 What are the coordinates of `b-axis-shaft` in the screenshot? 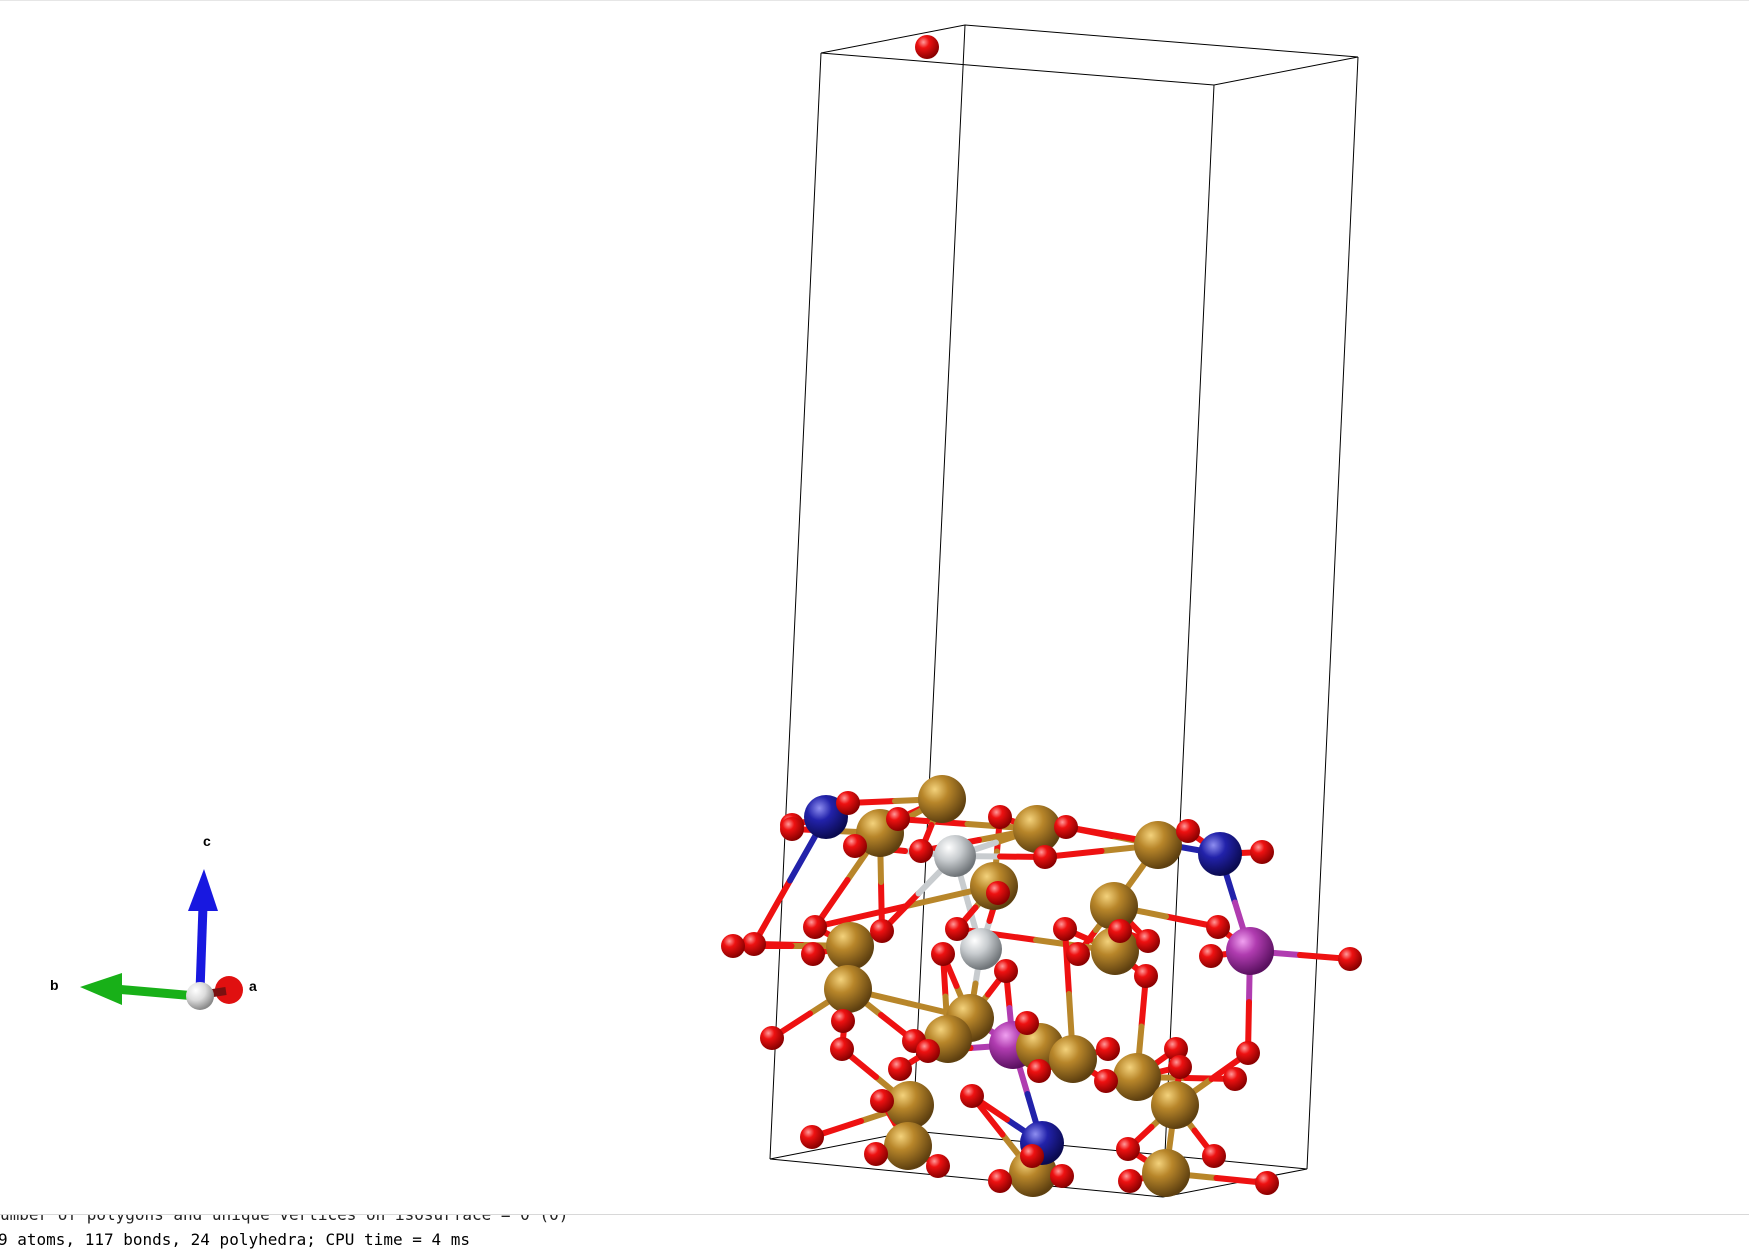 It's located at (155, 992).